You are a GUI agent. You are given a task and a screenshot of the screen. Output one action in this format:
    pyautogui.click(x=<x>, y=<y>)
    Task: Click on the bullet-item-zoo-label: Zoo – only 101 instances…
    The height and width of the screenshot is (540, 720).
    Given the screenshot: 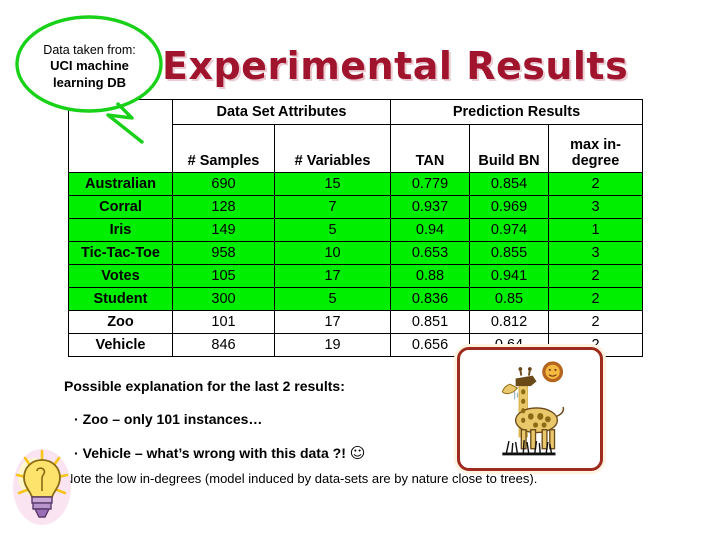 What is the action you would take?
    pyautogui.click(x=172, y=419)
    